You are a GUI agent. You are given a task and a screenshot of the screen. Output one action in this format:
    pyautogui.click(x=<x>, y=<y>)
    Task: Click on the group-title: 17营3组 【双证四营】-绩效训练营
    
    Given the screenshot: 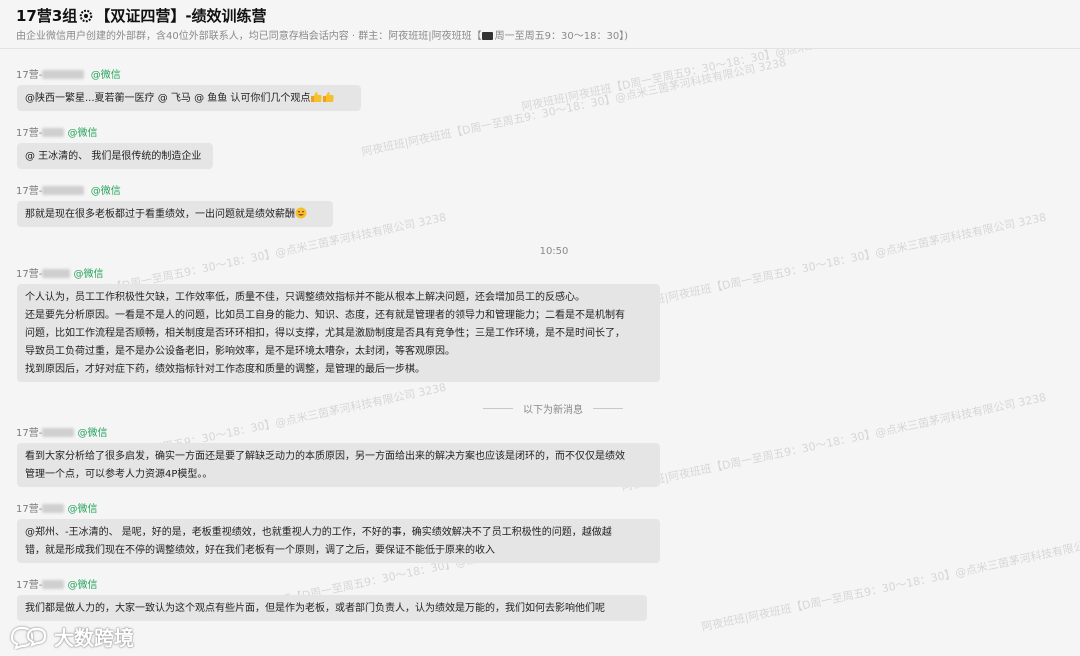 What is the action you would take?
    pyautogui.click(x=141, y=15)
    